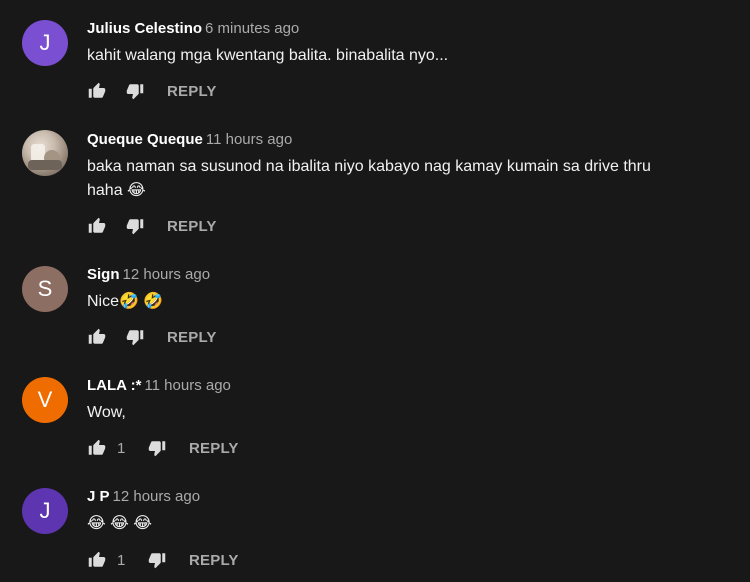 The image size is (750, 582). I want to click on author-name: Queque Queque, so click(145, 139).